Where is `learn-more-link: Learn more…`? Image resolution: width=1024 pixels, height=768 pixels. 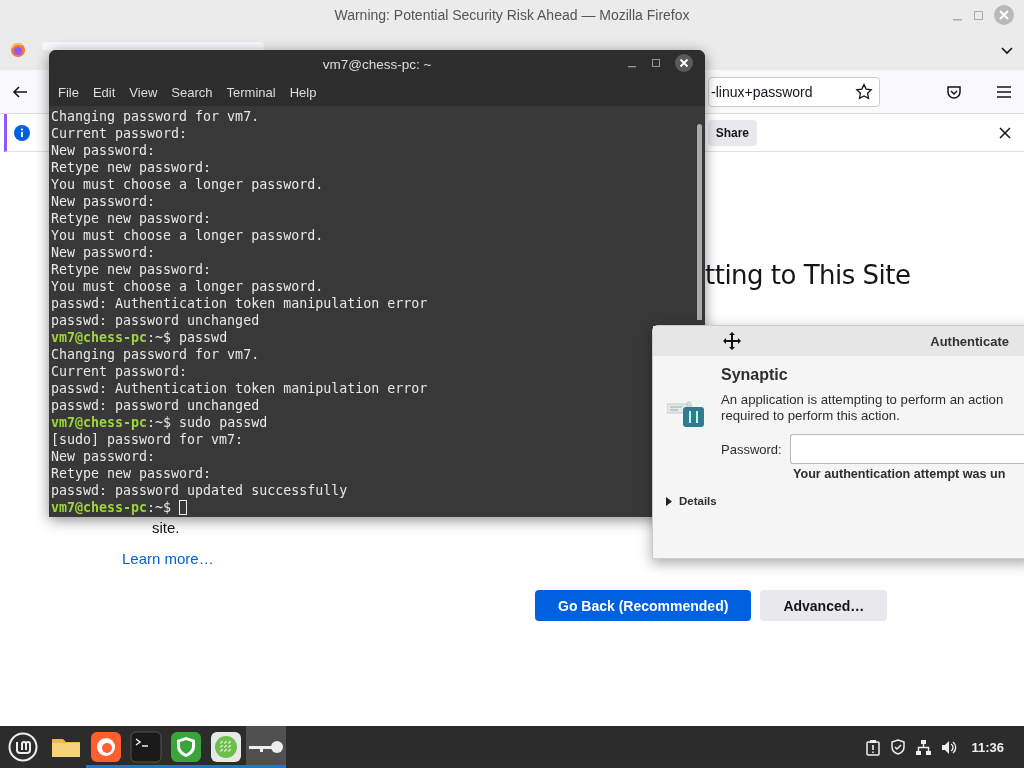
learn-more-link: Learn more… is located at coordinates (168, 558).